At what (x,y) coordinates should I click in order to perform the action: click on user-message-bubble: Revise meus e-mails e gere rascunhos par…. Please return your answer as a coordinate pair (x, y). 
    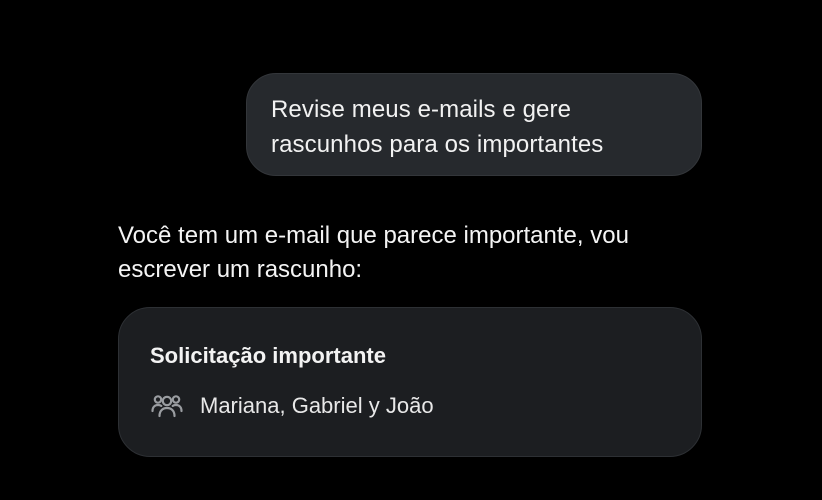
    Looking at the image, I should click on (474, 124).